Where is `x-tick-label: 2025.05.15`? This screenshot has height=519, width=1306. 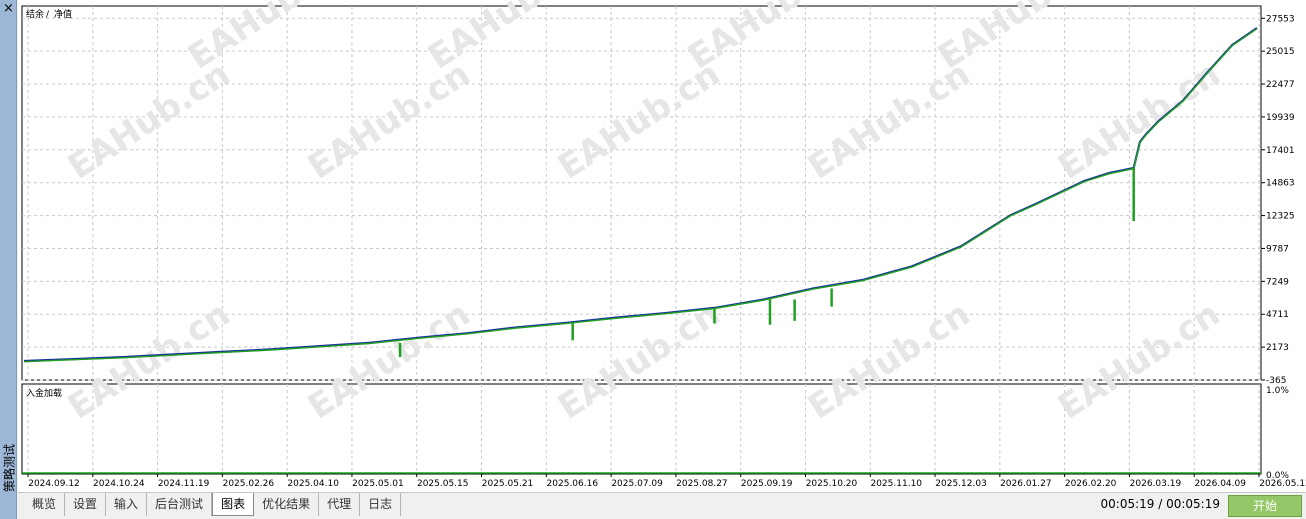
x-tick-label: 2025.05.15 is located at coordinates (443, 484).